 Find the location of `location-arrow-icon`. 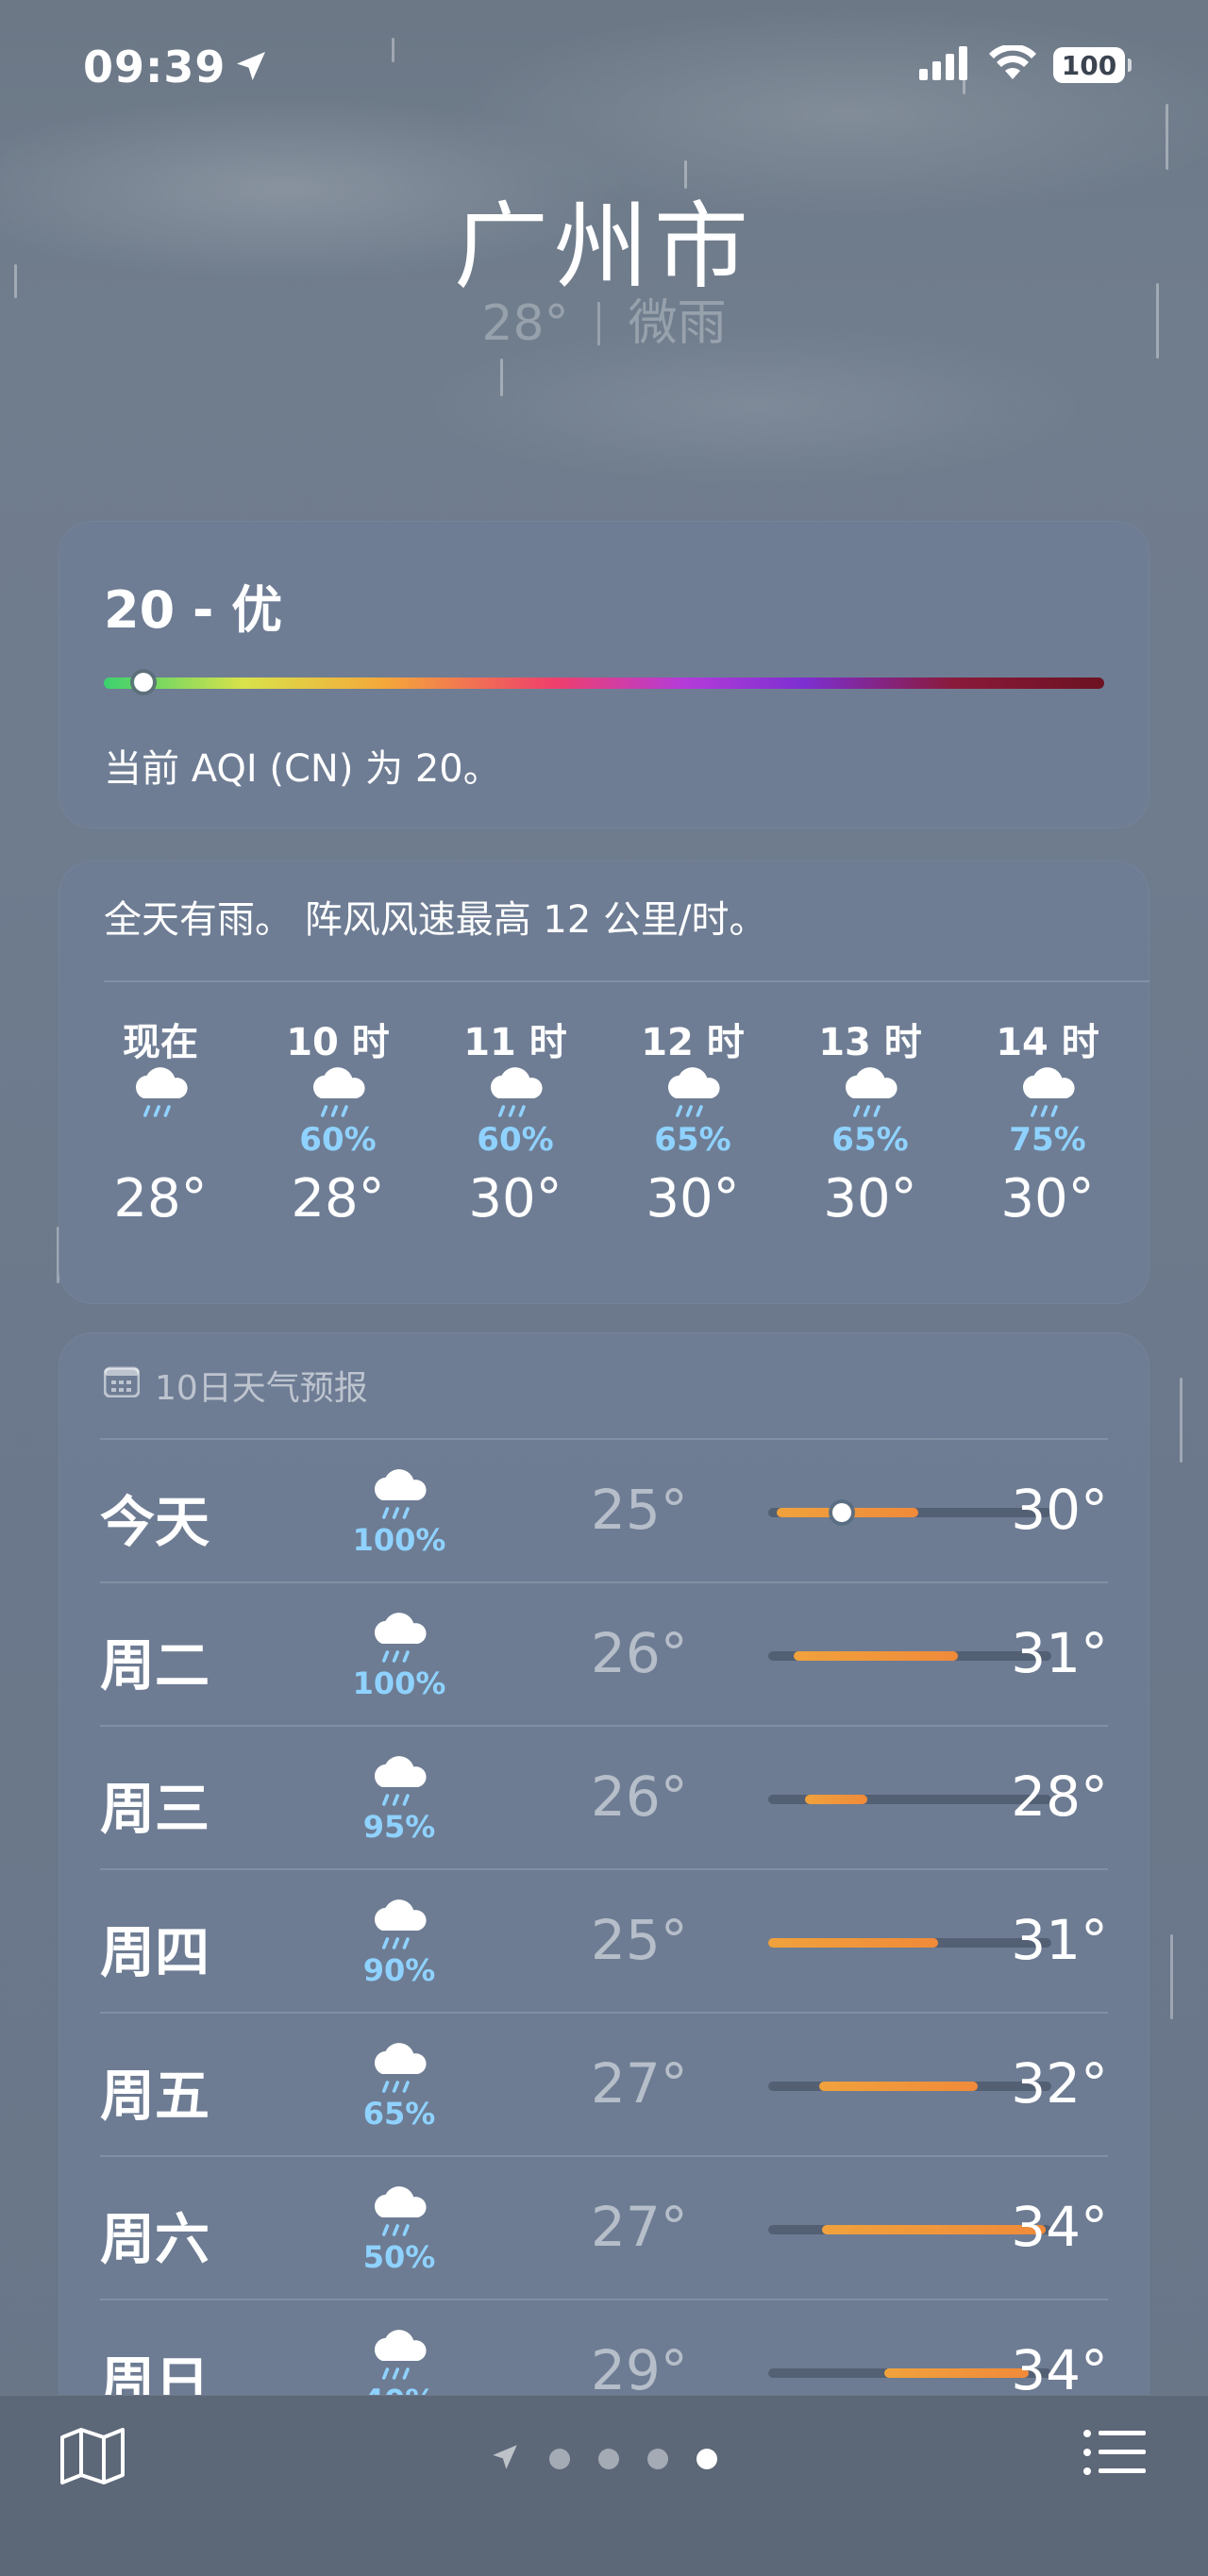

location-arrow-icon is located at coordinates (251, 68).